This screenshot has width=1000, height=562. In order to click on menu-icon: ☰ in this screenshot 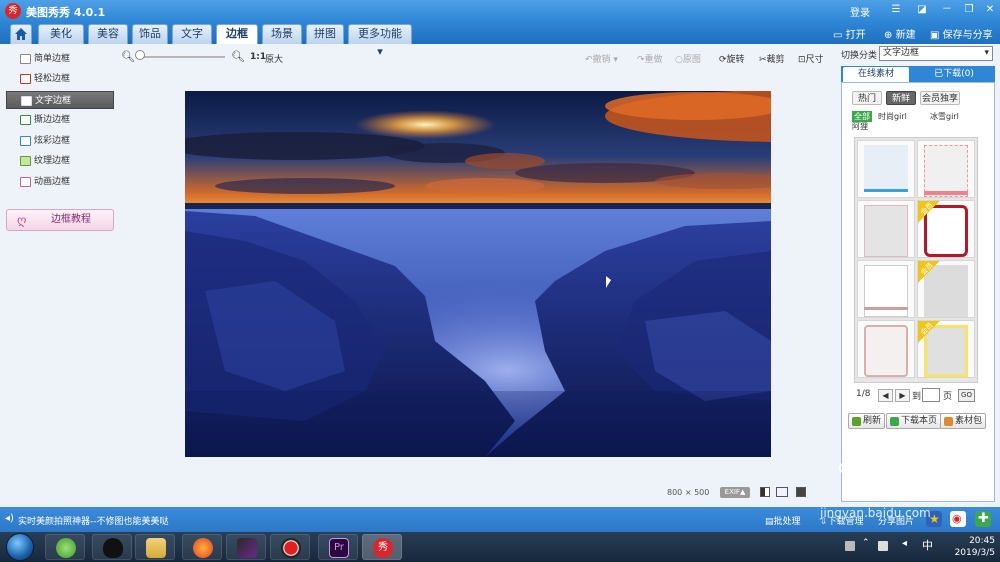, I will do `click(896, 10)`.